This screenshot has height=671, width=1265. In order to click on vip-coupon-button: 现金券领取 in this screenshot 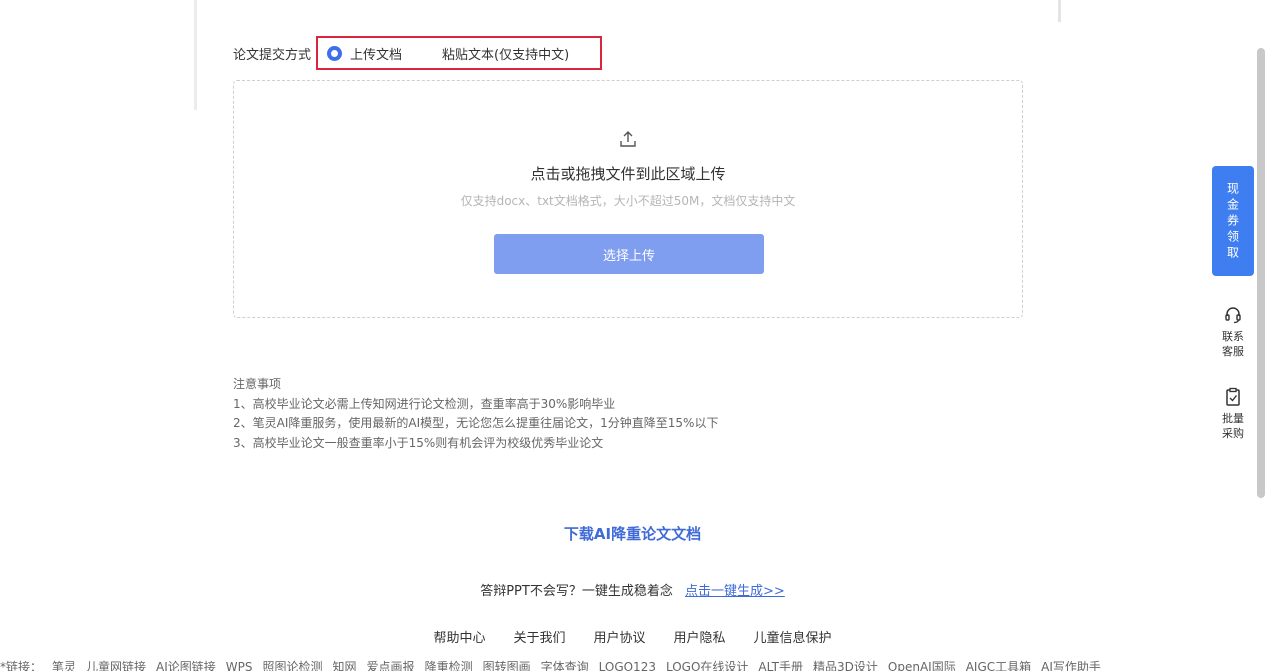, I will do `click(1233, 221)`.